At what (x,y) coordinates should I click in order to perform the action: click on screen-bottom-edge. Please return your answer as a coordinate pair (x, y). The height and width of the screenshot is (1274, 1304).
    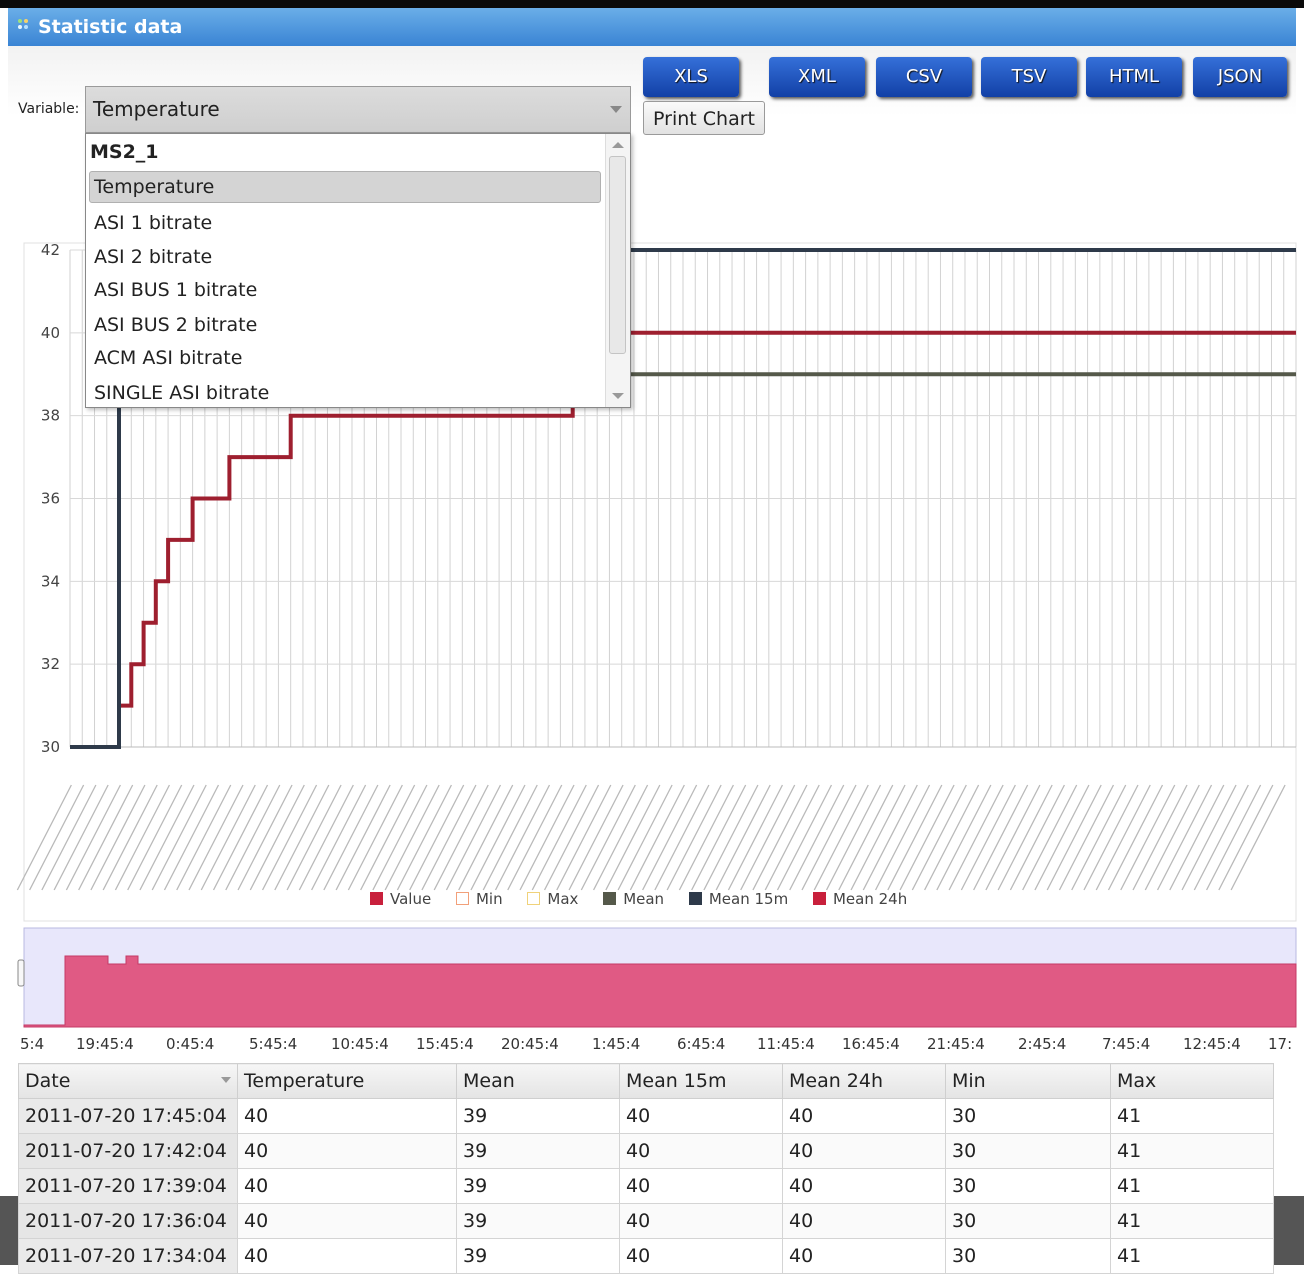
    Looking at the image, I should click on (9, 1230).